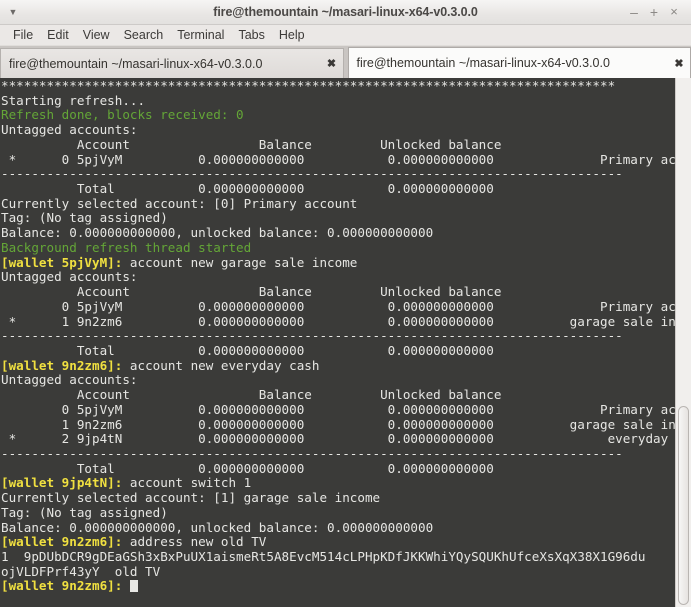  Describe the element at coordinates (62, 483) in the screenshot. I see `wallet-prompt: [wallet 9jp4tN]:` at that location.